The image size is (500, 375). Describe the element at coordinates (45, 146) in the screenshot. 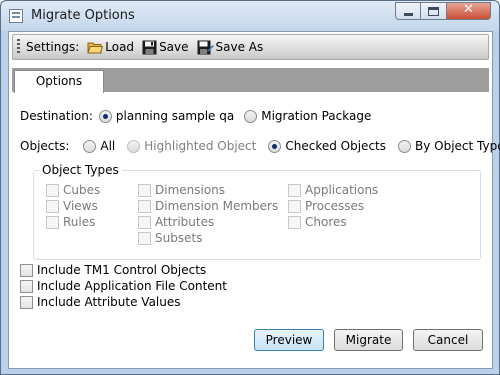

I see `objects-label: Objects:` at that location.